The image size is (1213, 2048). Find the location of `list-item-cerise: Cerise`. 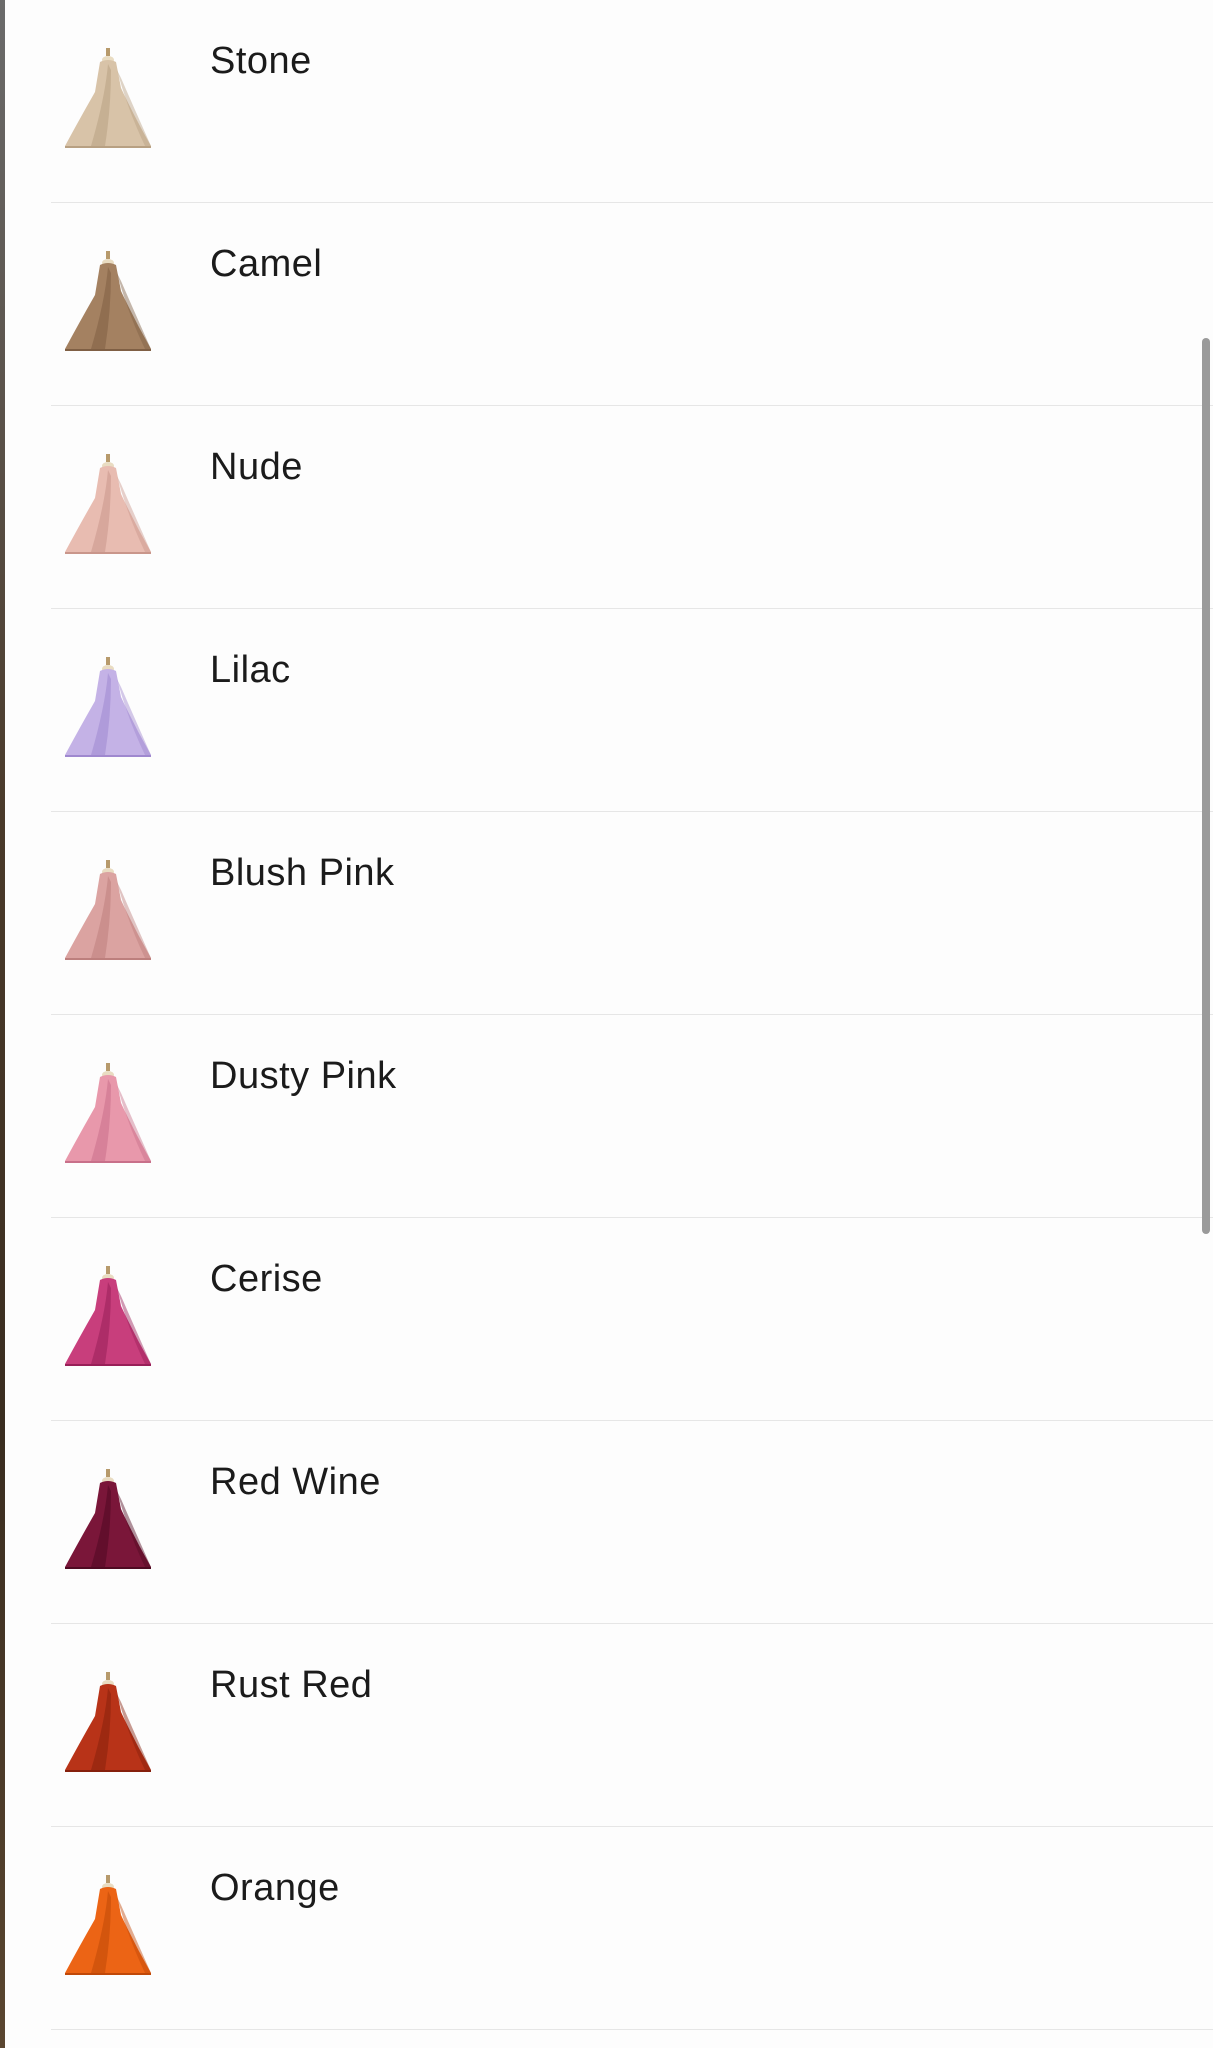

list-item-cerise: Cerise is located at coordinates (632, 1319).